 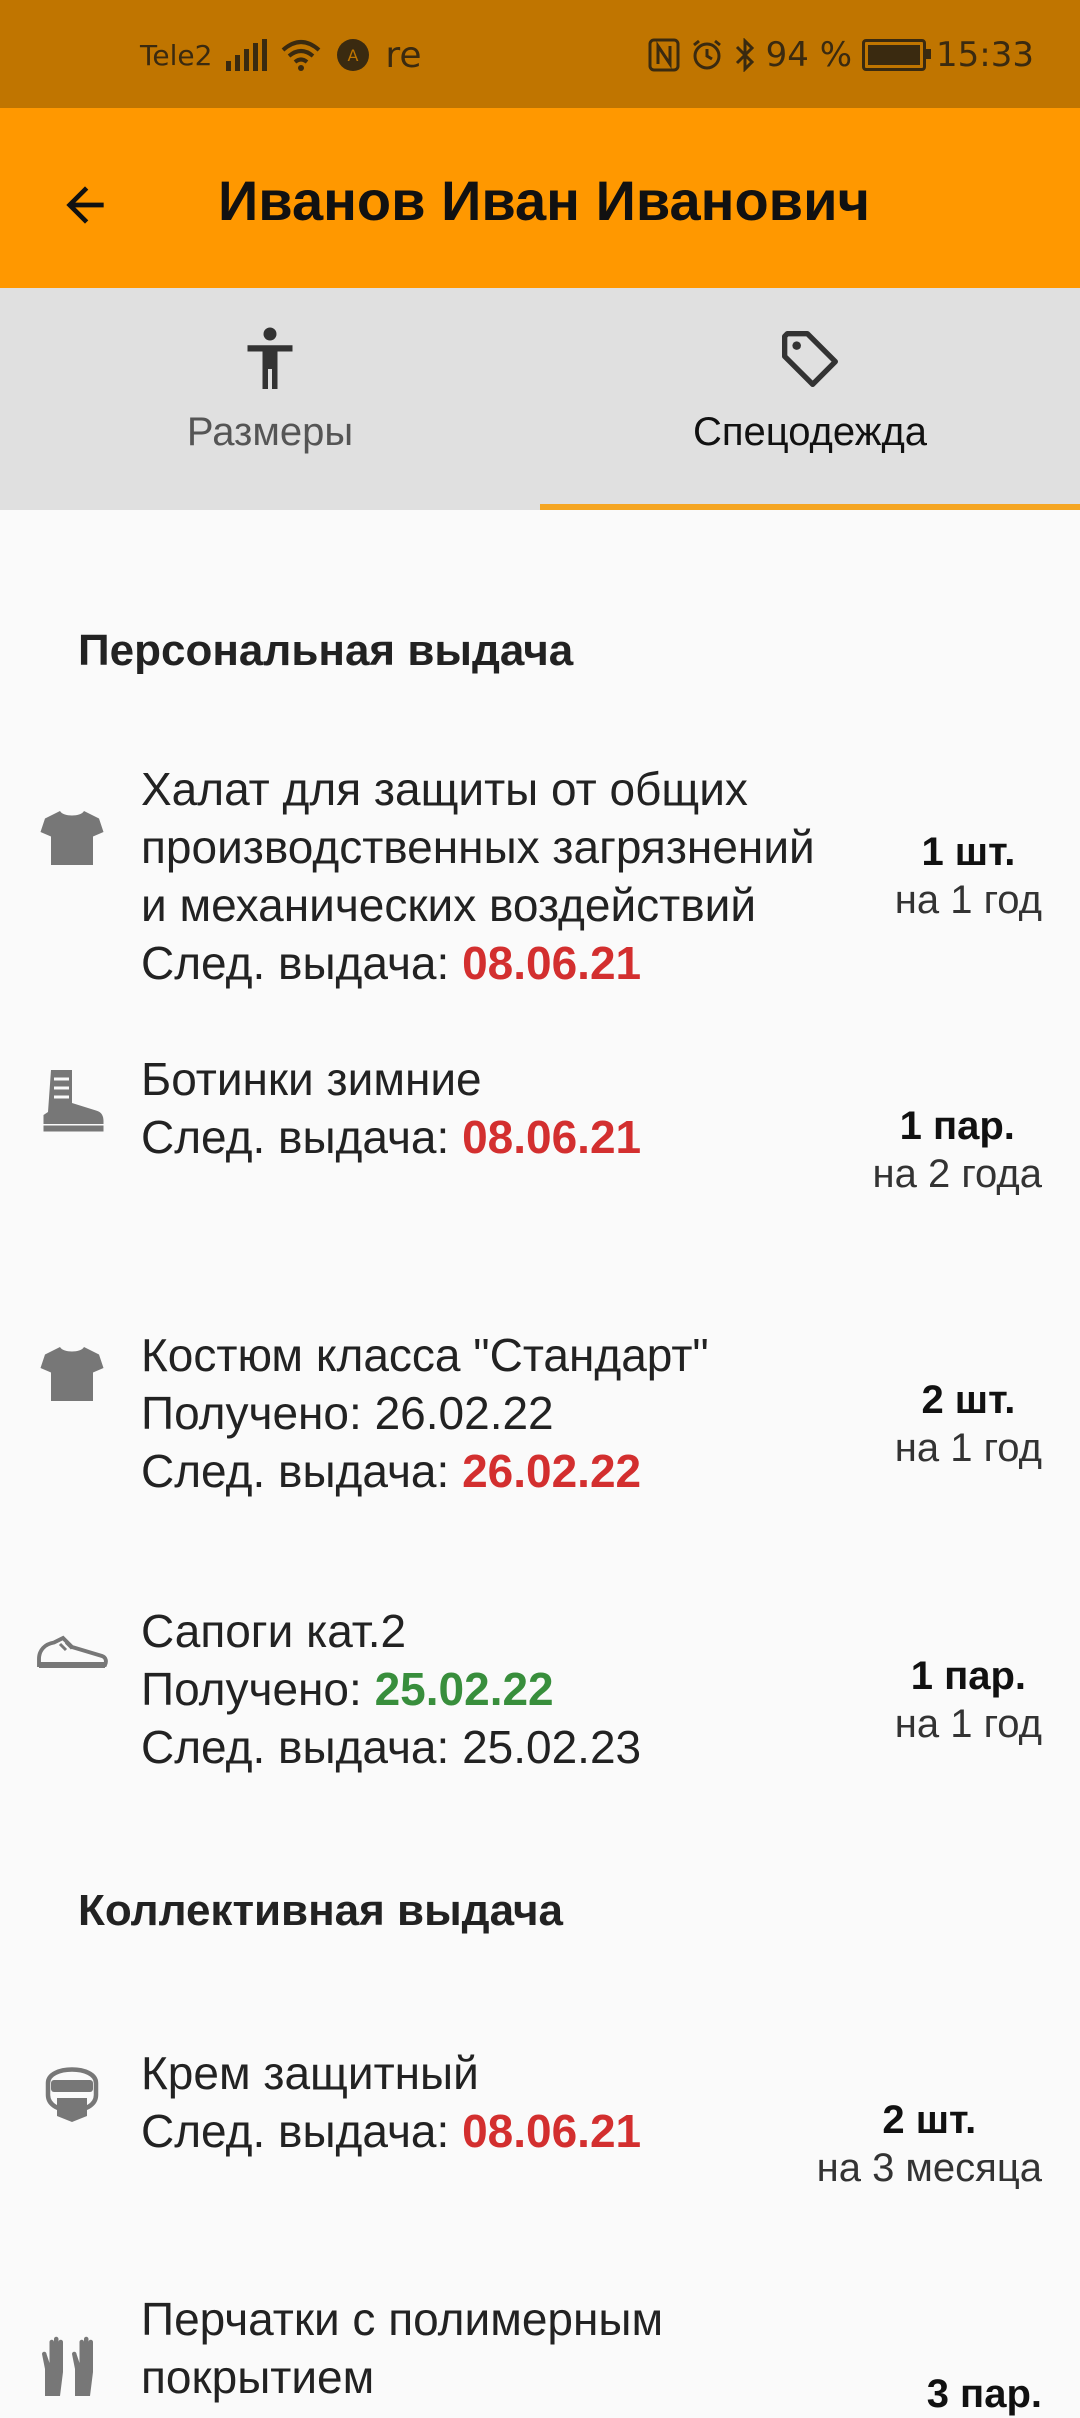 I want to click on item-name-line: Перчатки с полимерным, so click(x=402, y=2319).